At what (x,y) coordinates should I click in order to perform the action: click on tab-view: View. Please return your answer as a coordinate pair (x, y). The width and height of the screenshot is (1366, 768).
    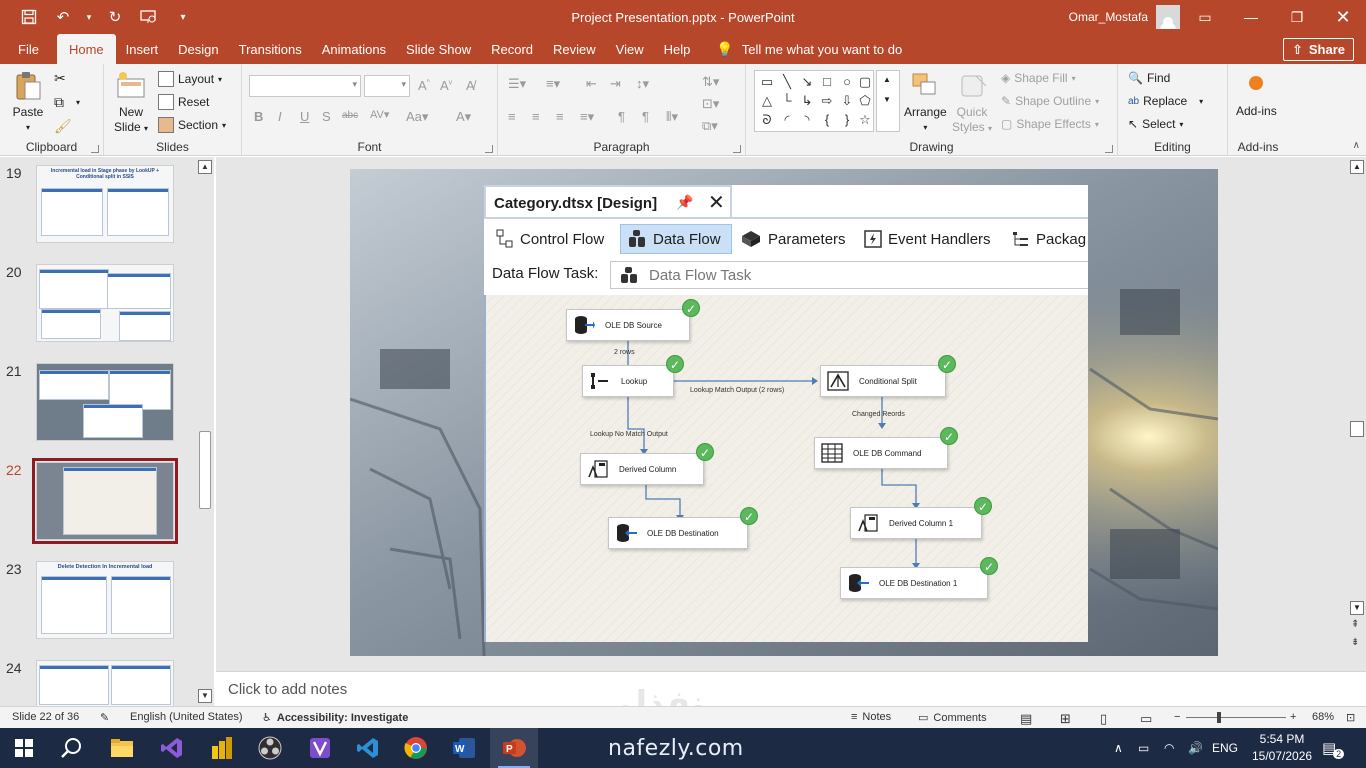
    Looking at the image, I should click on (630, 49).